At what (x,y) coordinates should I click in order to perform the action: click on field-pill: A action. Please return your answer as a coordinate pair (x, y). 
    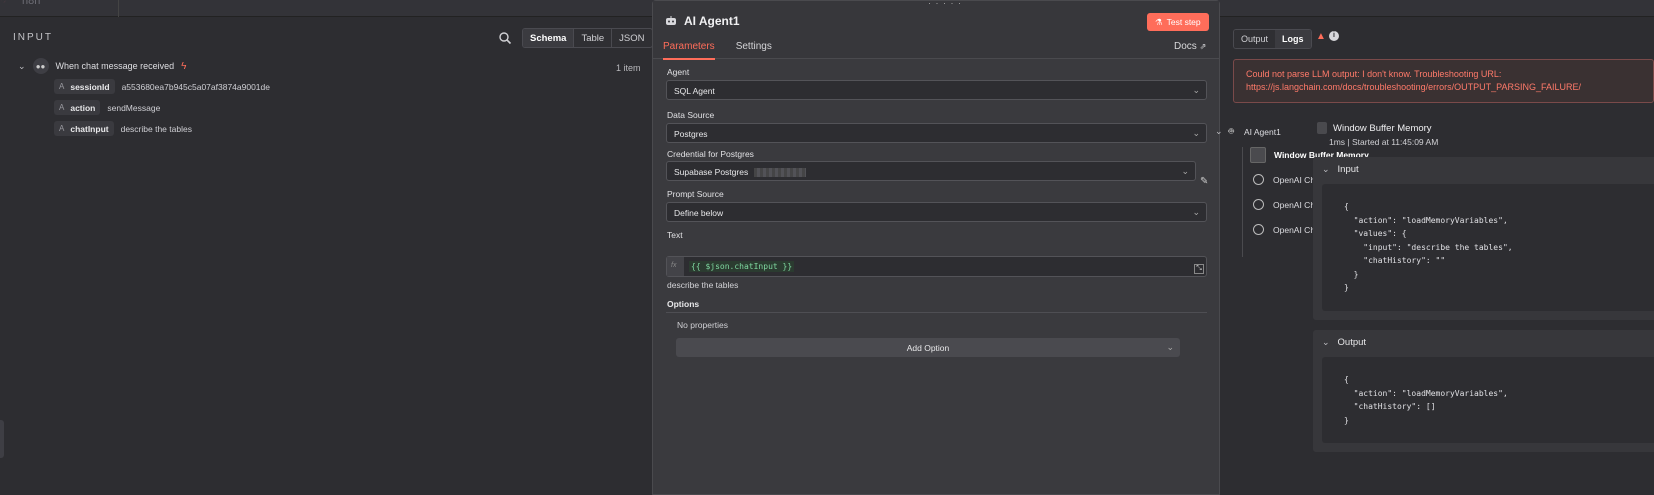
    Looking at the image, I should click on (77, 107).